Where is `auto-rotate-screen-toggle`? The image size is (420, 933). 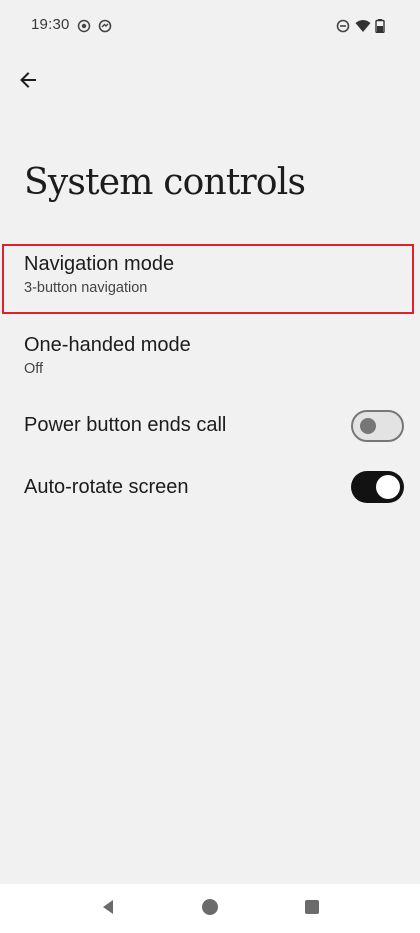 auto-rotate-screen-toggle is located at coordinates (377, 487).